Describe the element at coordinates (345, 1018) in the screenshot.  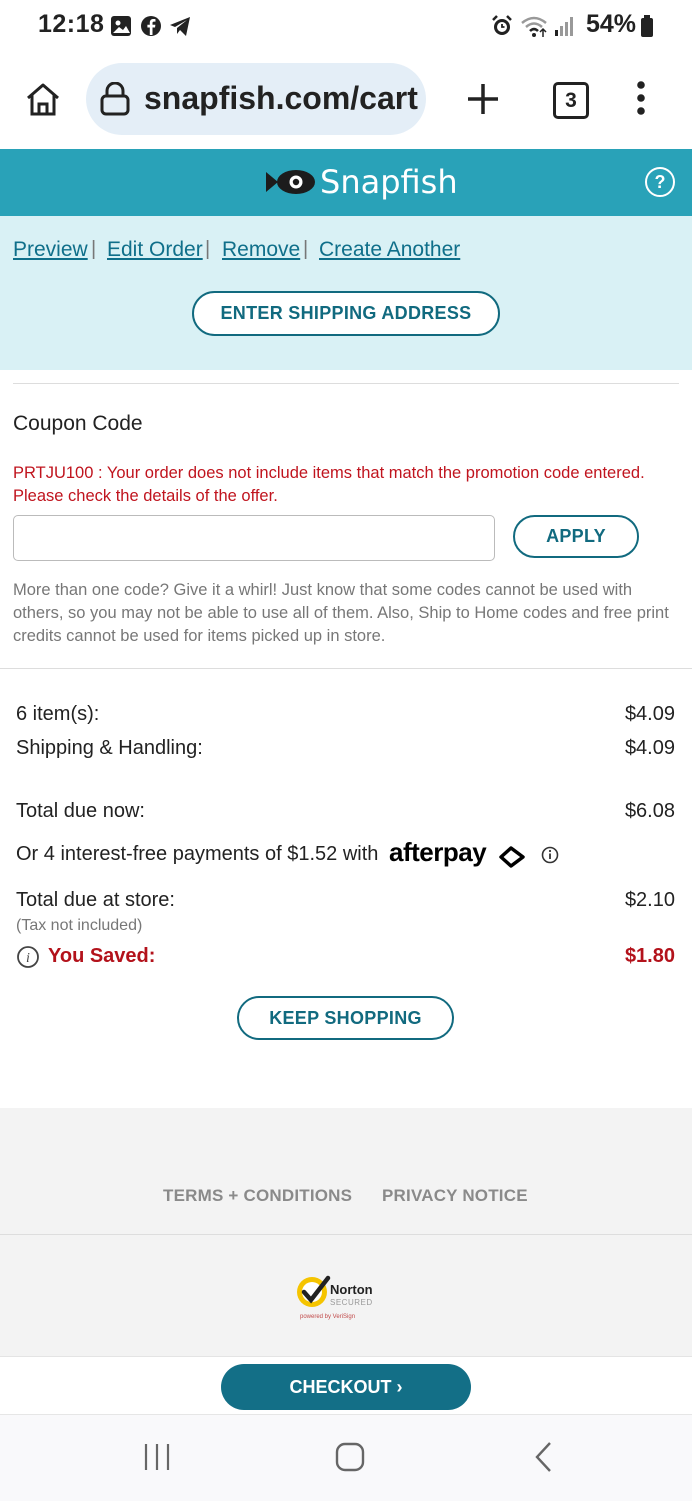
I see `keep-shopping-button: KEEP SHOPPING` at that location.